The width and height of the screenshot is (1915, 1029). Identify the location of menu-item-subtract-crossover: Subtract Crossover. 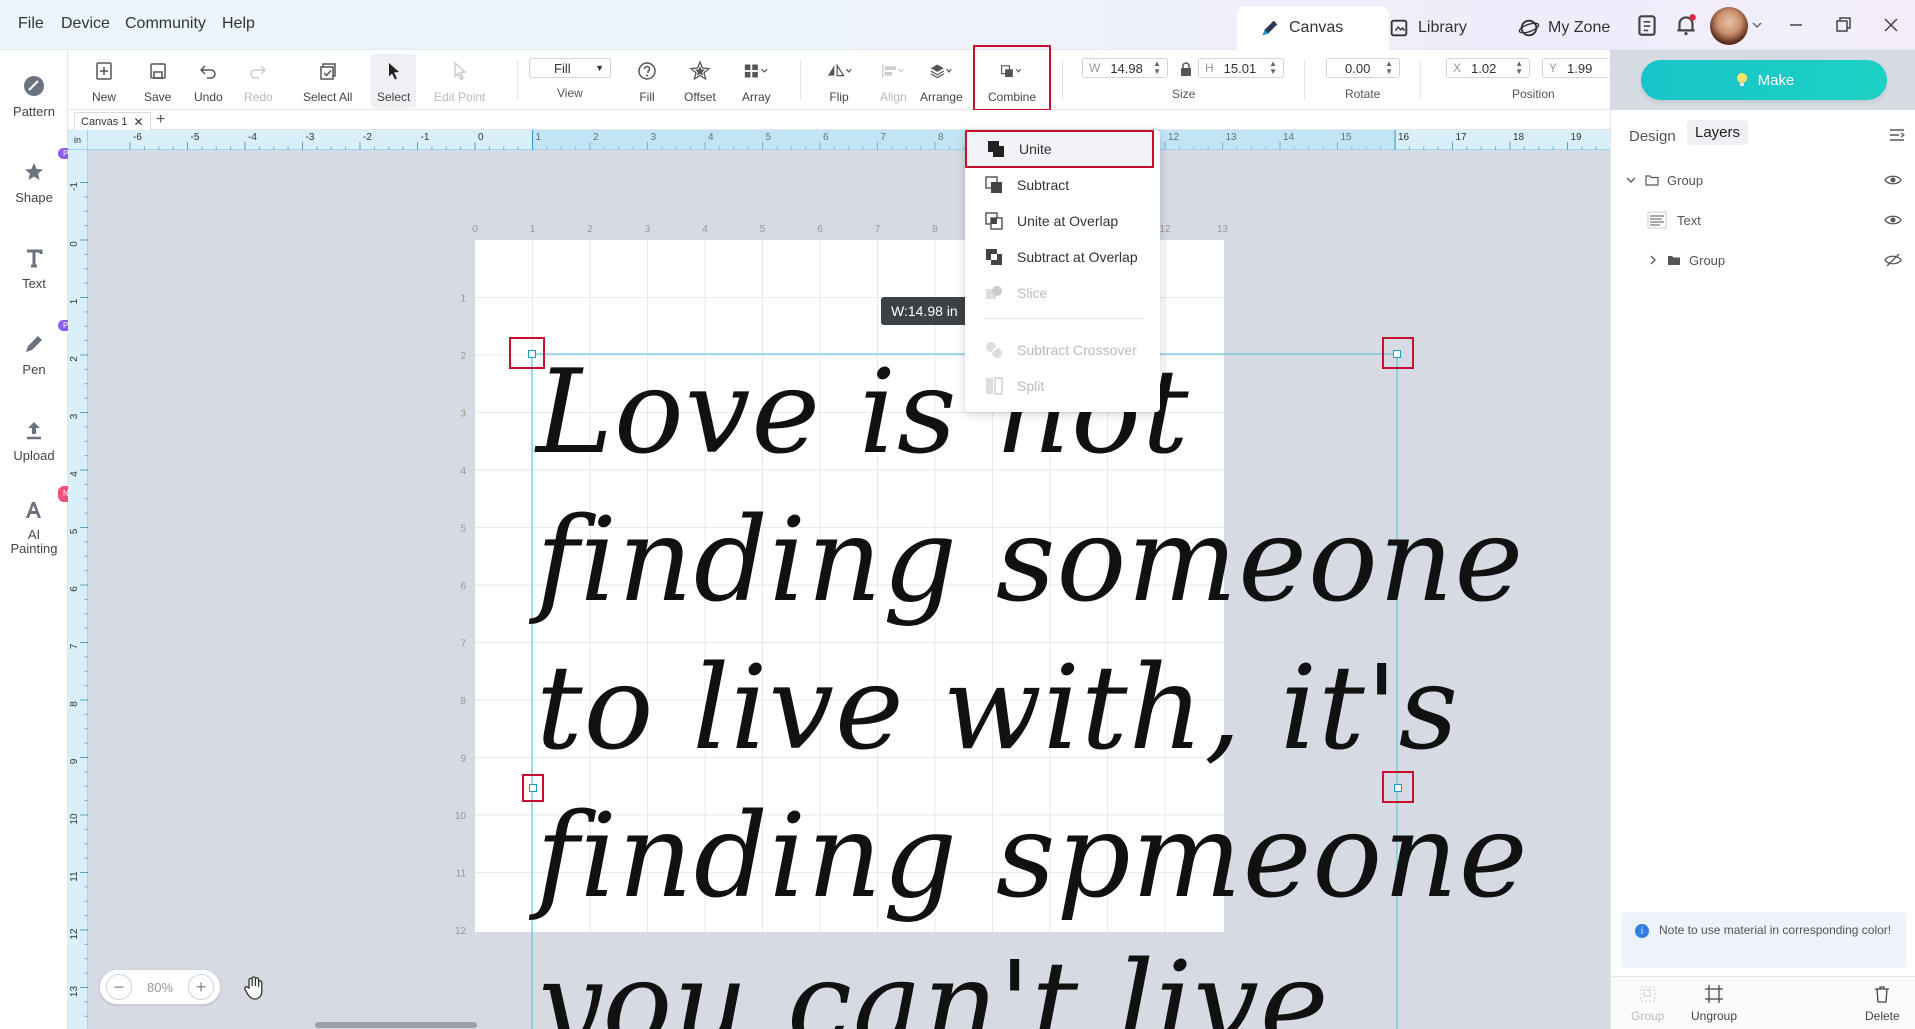
(1062, 350).